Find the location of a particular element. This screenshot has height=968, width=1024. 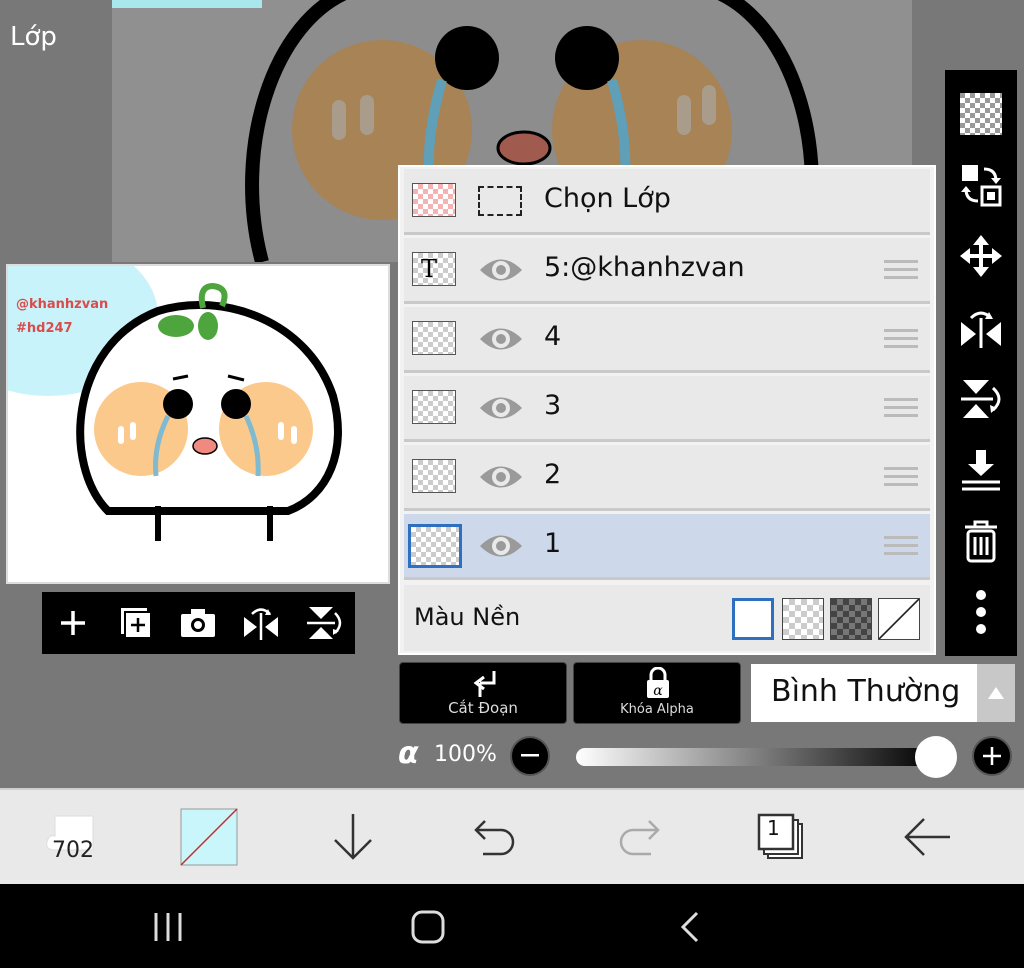

current-color-swatch is located at coordinates (209, 837).